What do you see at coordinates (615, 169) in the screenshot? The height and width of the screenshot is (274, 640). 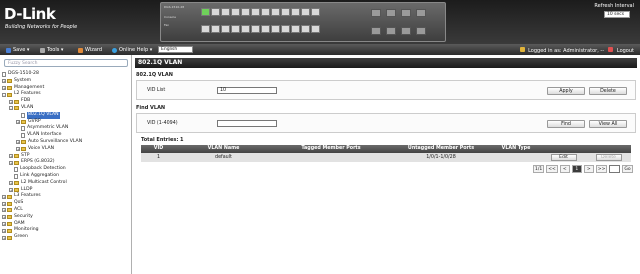 I see `go-page-input` at bounding box center [615, 169].